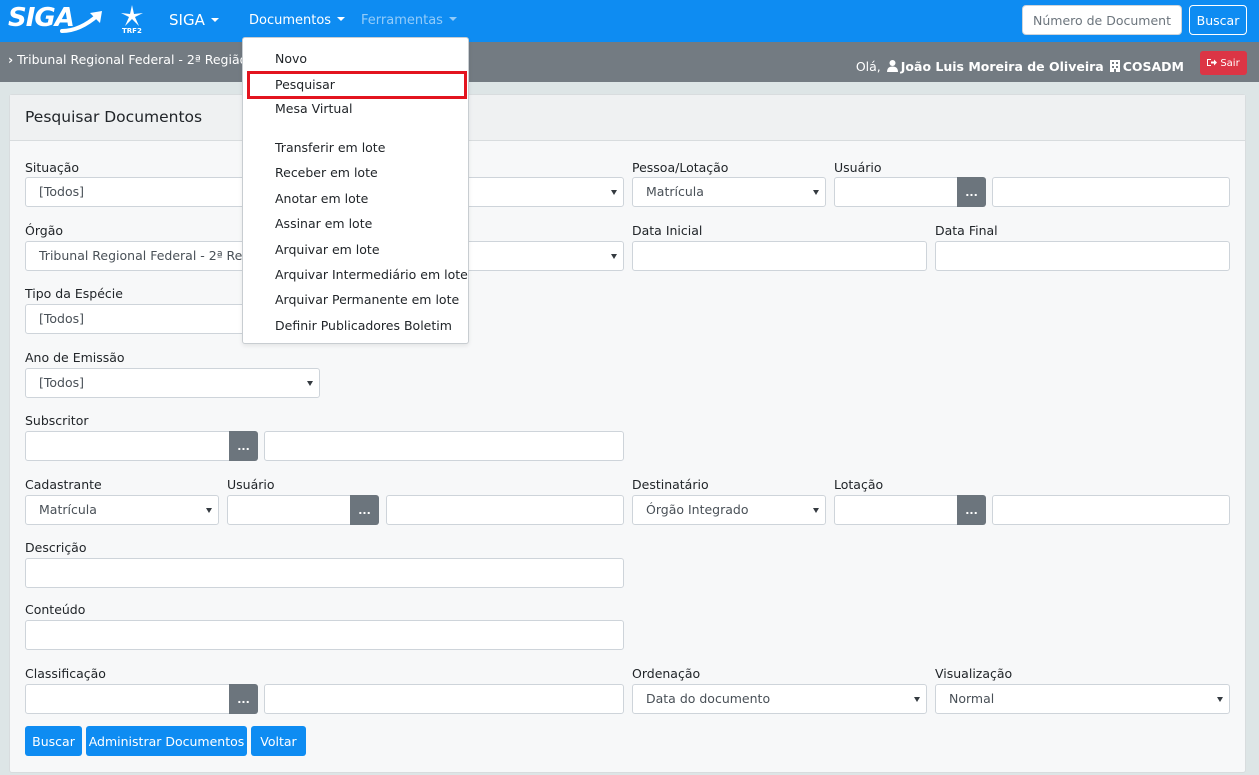 This screenshot has width=1259, height=775. I want to click on top-search-button: Buscar, so click(1218, 20).